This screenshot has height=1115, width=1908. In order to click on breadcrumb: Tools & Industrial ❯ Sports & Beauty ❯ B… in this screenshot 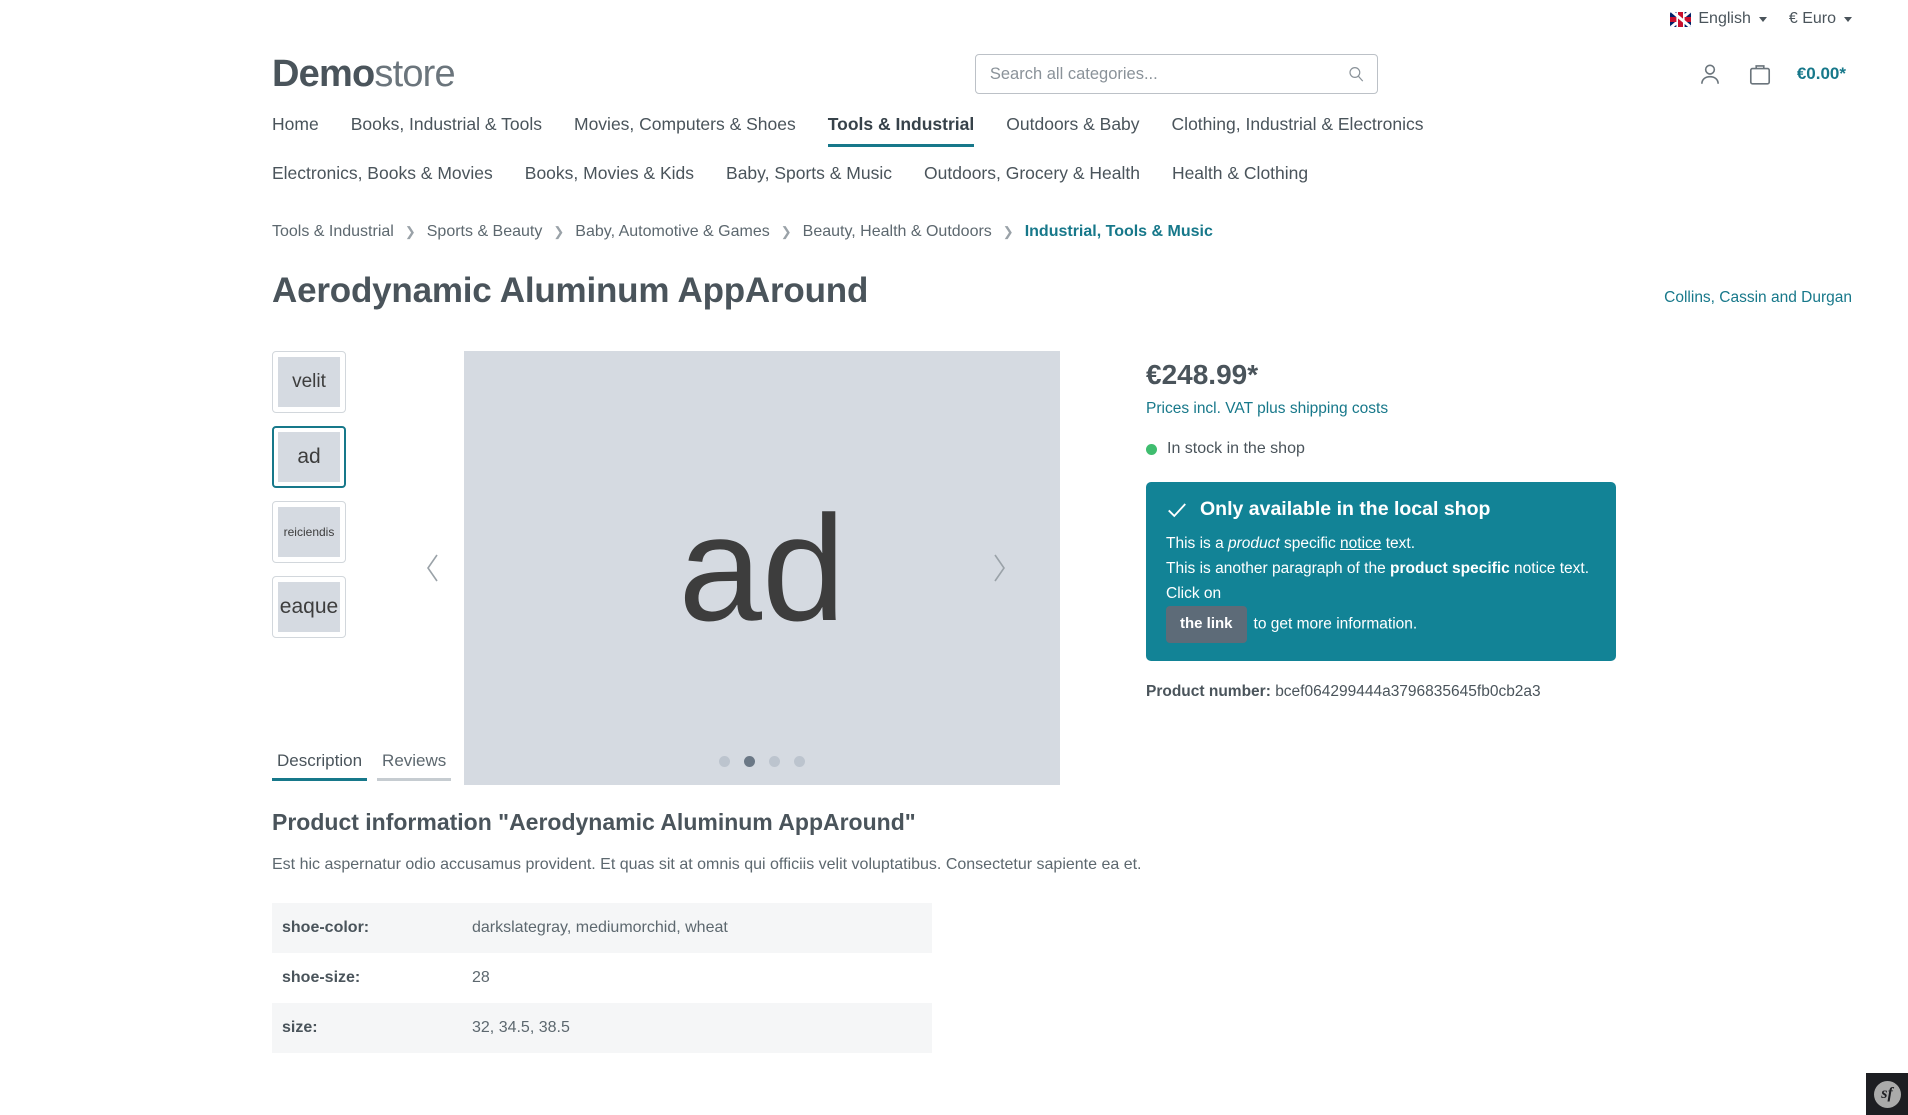, I will do `click(954, 225)`.